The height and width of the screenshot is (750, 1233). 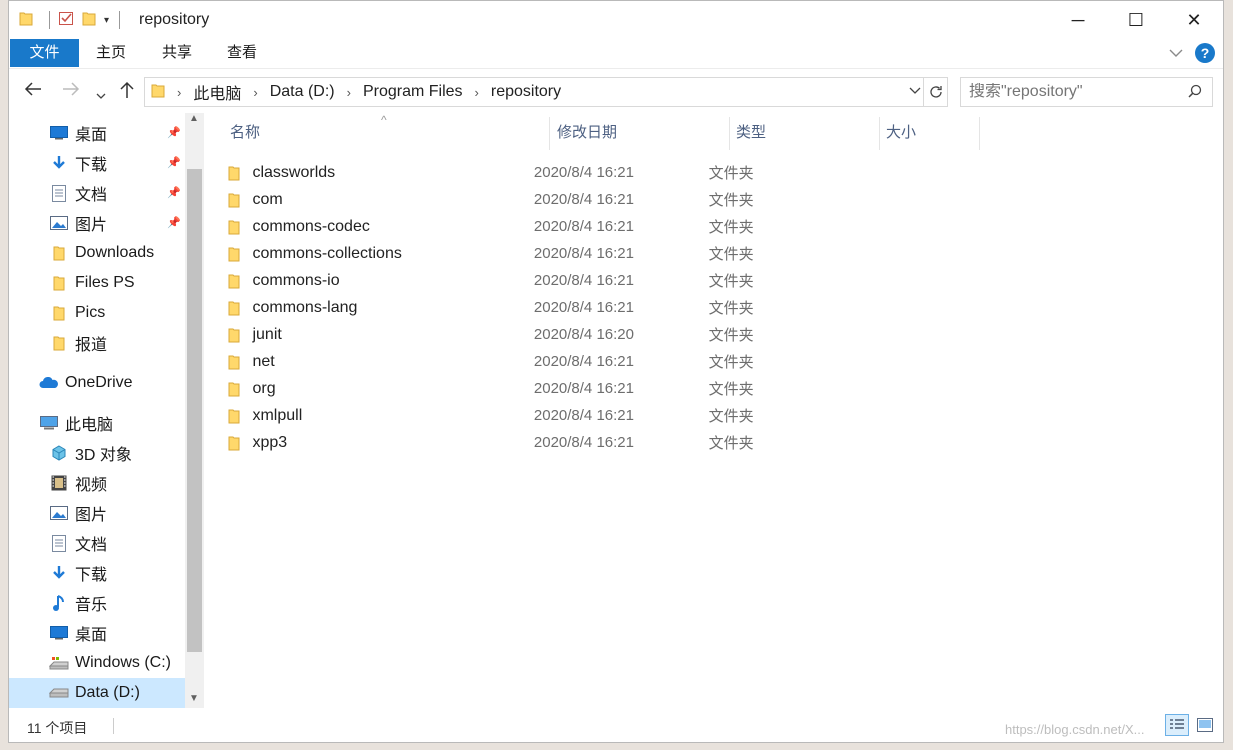 What do you see at coordinates (525, 334) in the screenshot?
I see `file-row: junit 2020/8/4 16:20 文件夹` at bounding box center [525, 334].